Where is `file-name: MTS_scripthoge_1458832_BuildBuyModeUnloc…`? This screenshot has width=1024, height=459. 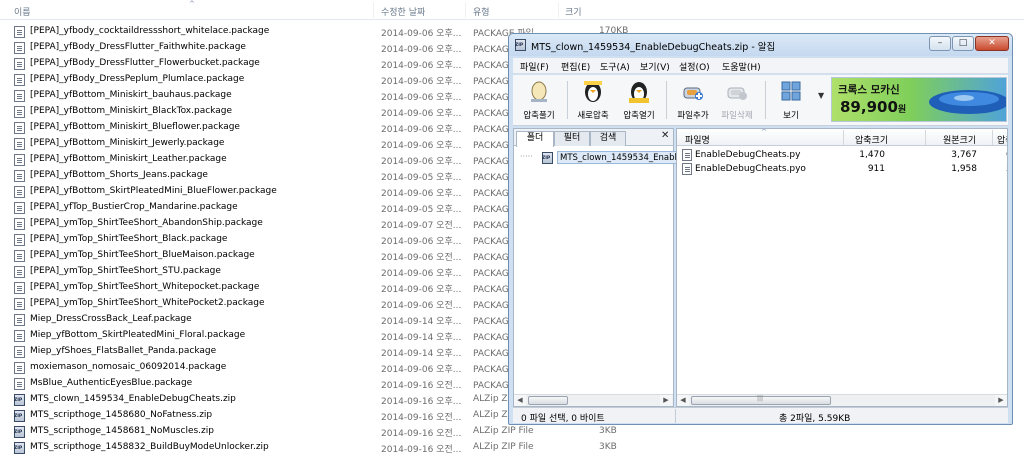 file-name: MTS_scripthoge_1458832_BuildBuyModeUnloc… is located at coordinates (149, 447).